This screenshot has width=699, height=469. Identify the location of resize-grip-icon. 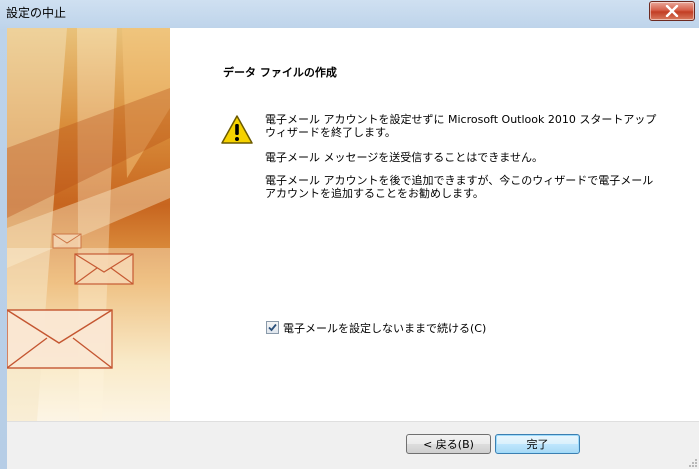
(692, 462).